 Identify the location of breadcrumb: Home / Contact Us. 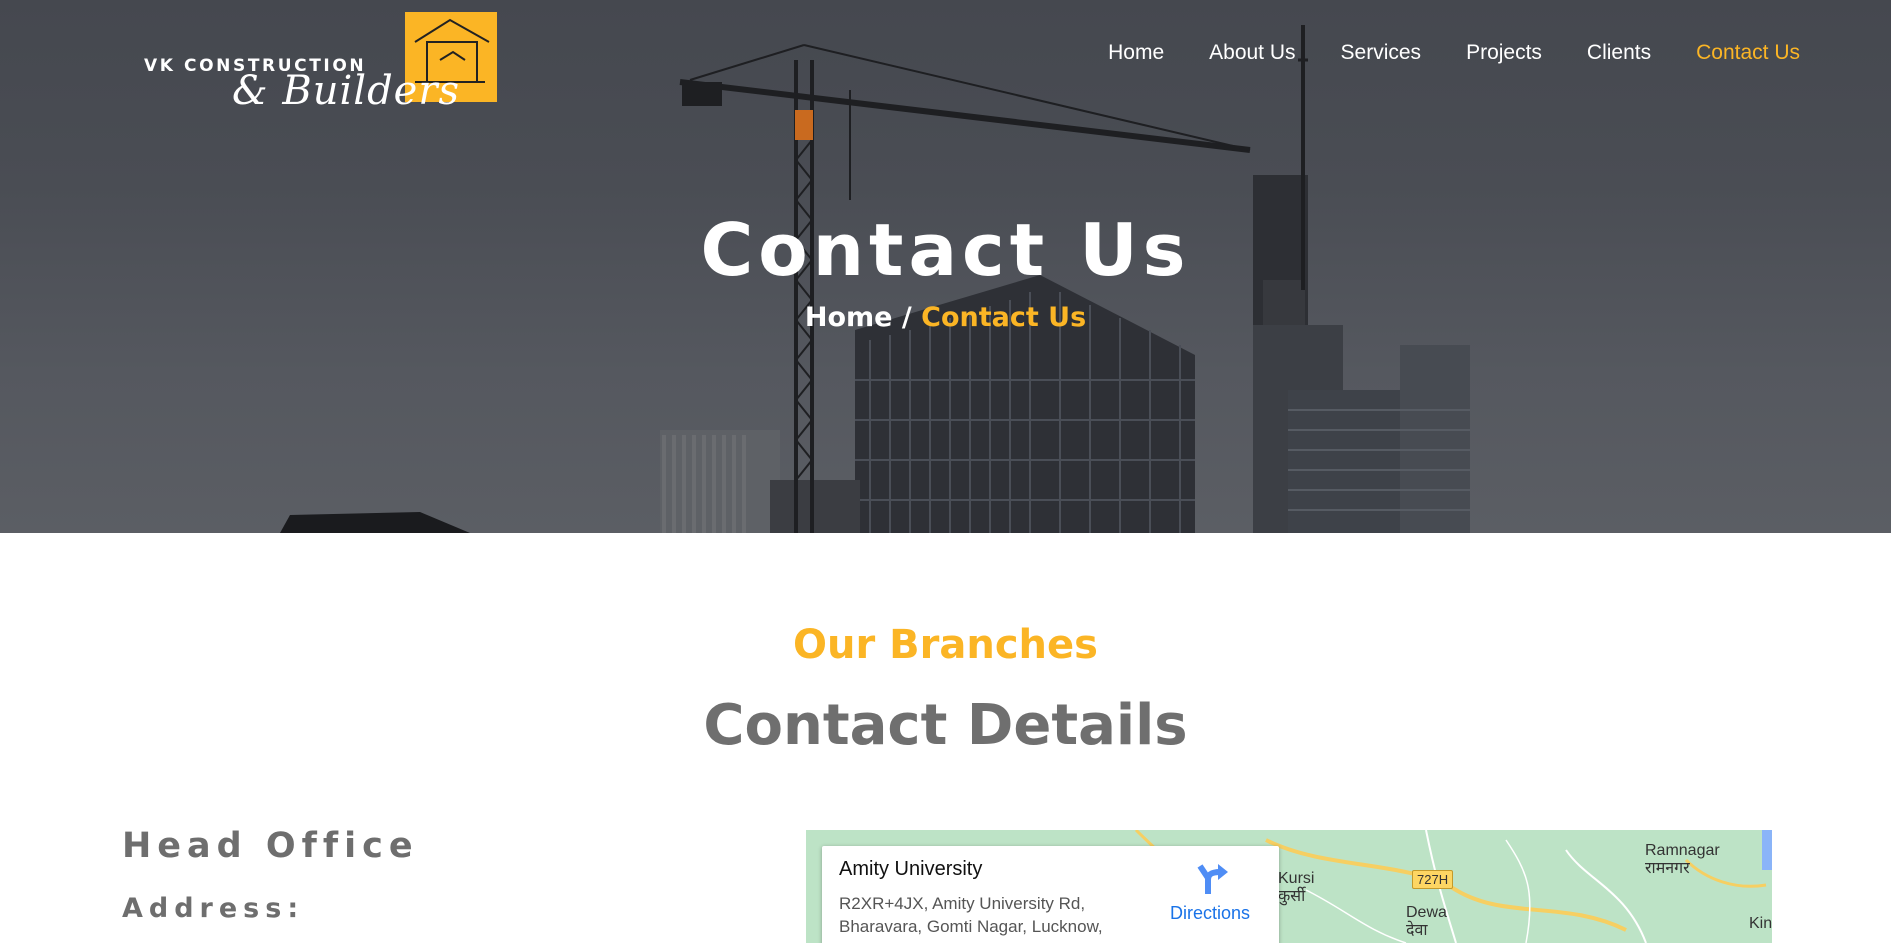
(945, 317).